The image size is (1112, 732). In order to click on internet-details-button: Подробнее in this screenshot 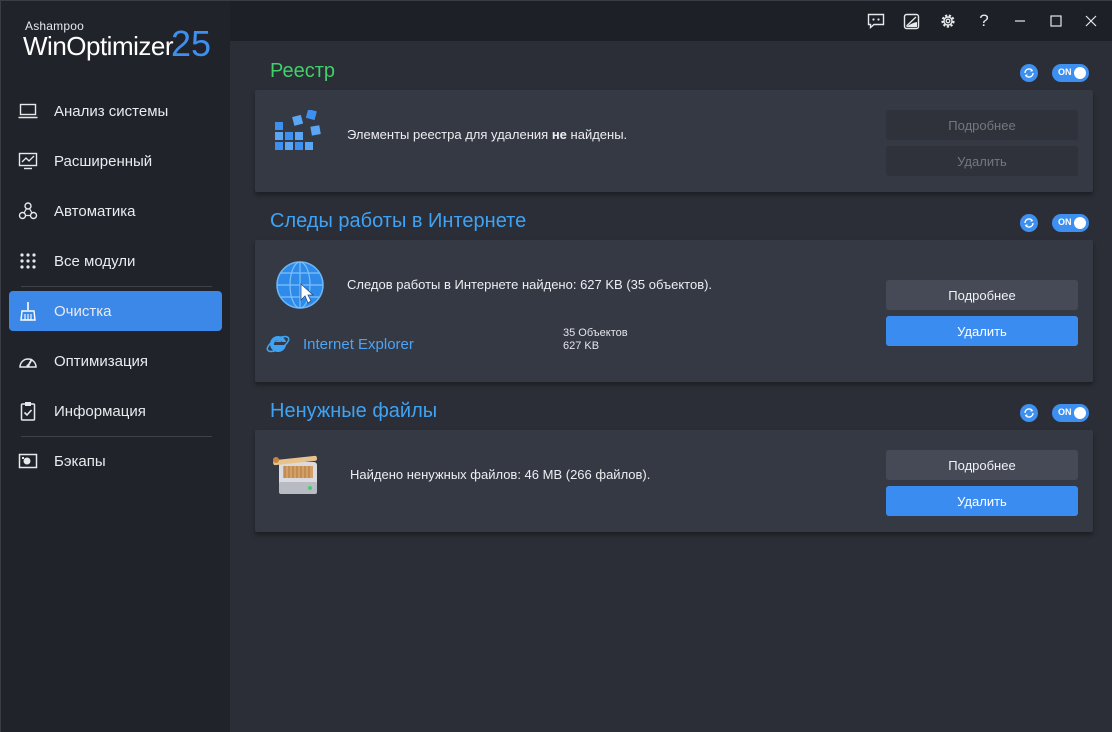, I will do `click(982, 295)`.